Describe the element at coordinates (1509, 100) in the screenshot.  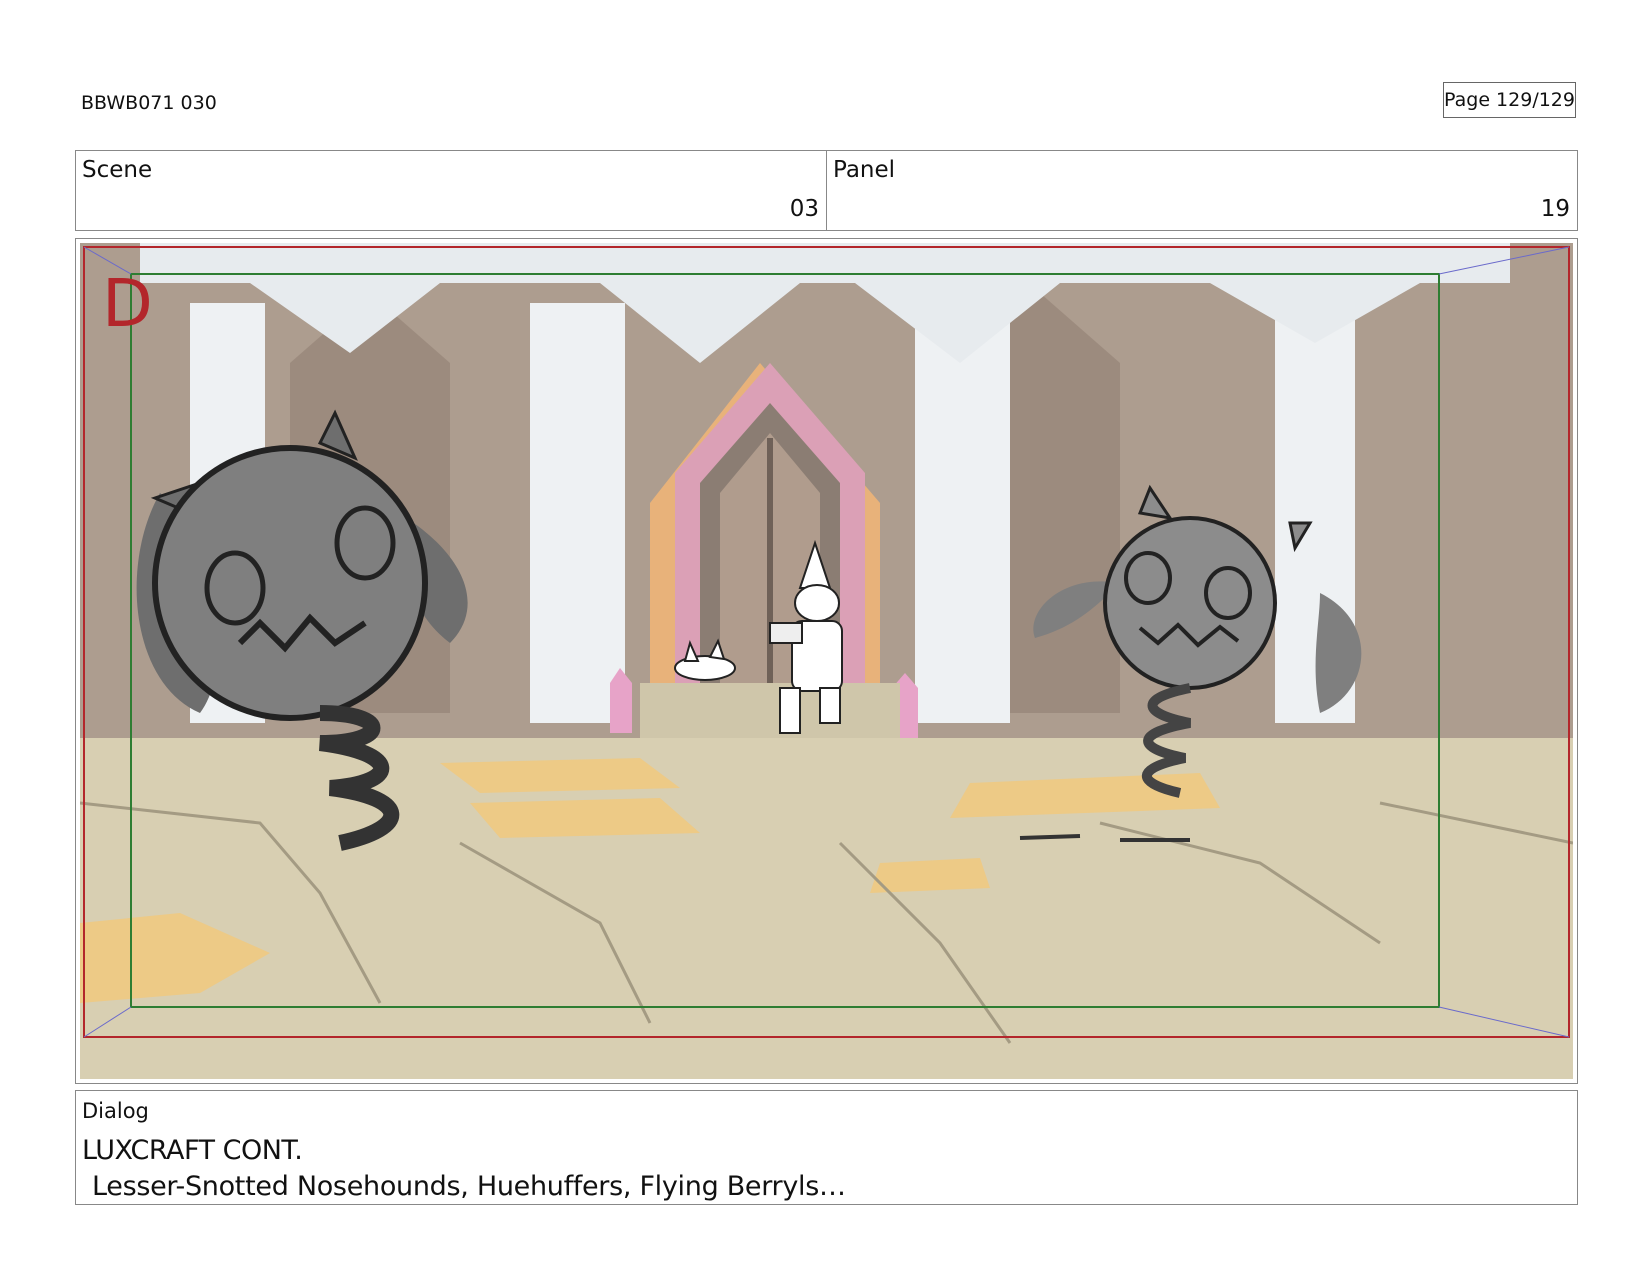
I see `page-indicator: Page 129/129` at that location.